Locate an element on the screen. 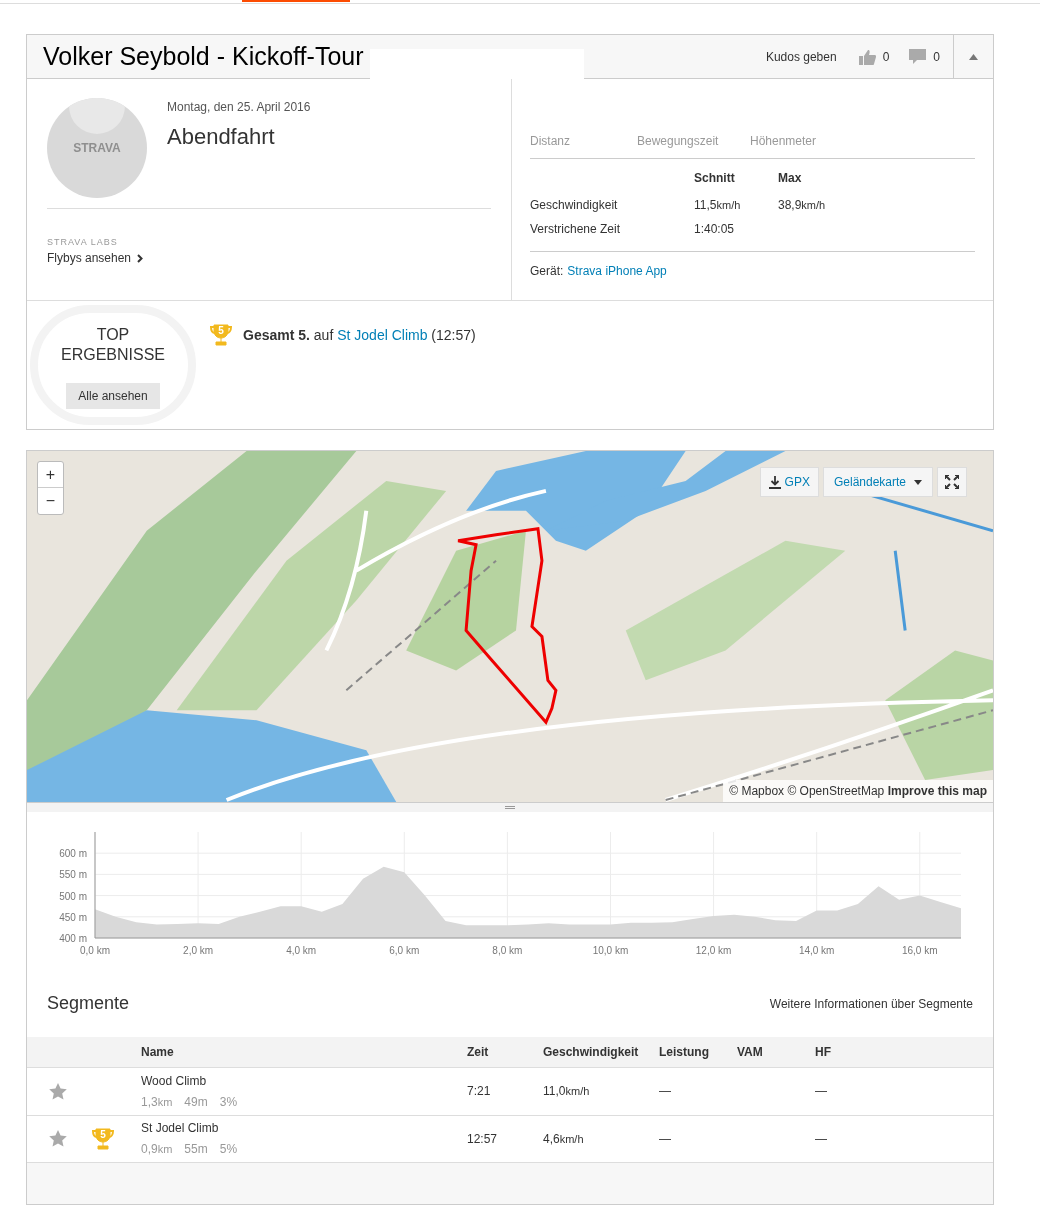 The image size is (1040, 1224). x-tick-label: 2,0 km is located at coordinates (198, 950).